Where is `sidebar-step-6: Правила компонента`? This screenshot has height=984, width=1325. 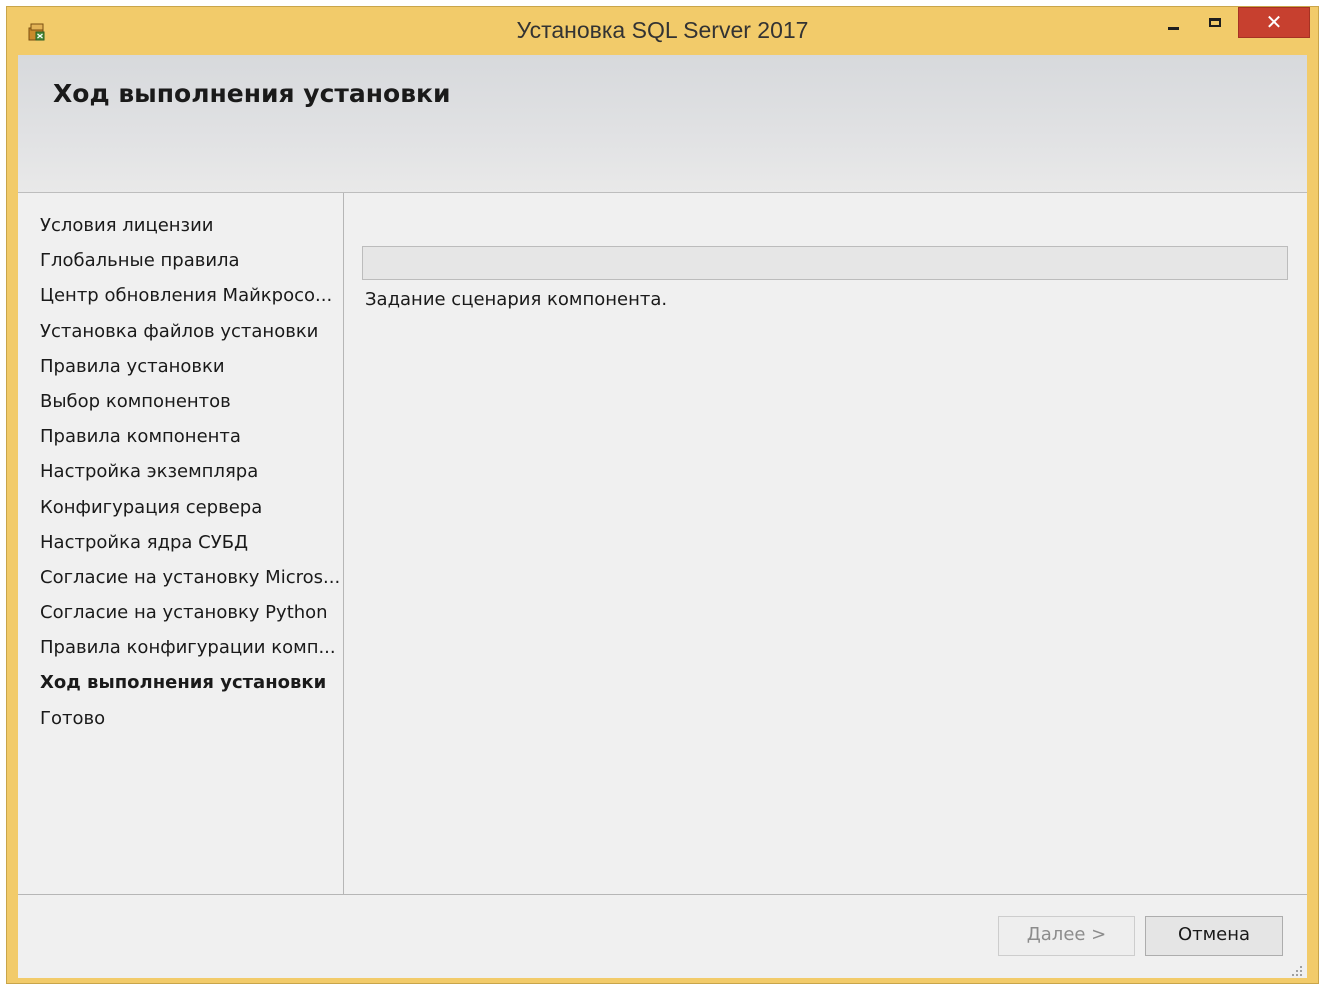
sidebar-step-6: Правила компонента is located at coordinates (140, 437).